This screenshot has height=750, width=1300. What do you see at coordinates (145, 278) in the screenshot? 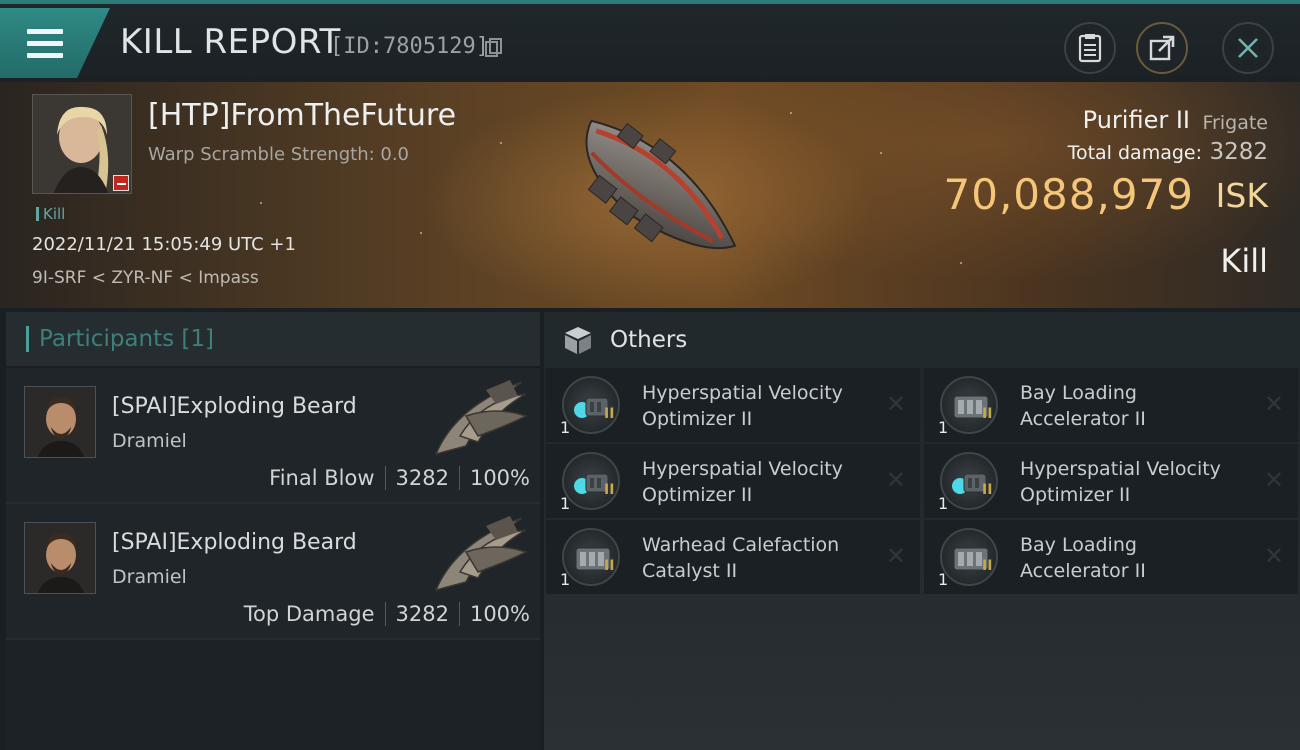
I see `kill-location: 9I-SRF < ZYR-NF < Impass` at bounding box center [145, 278].